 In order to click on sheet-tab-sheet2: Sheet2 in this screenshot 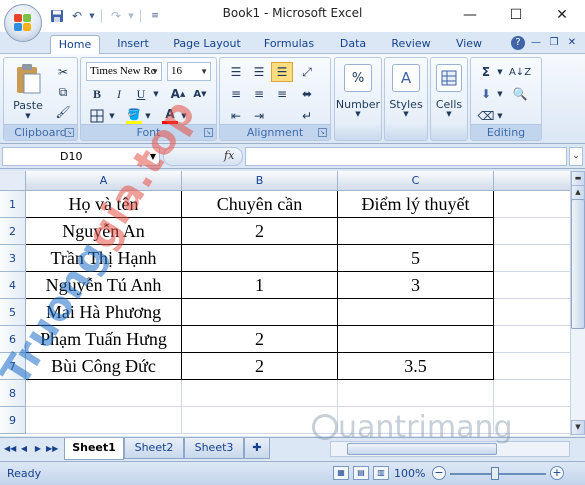, I will do `click(154, 448)`.